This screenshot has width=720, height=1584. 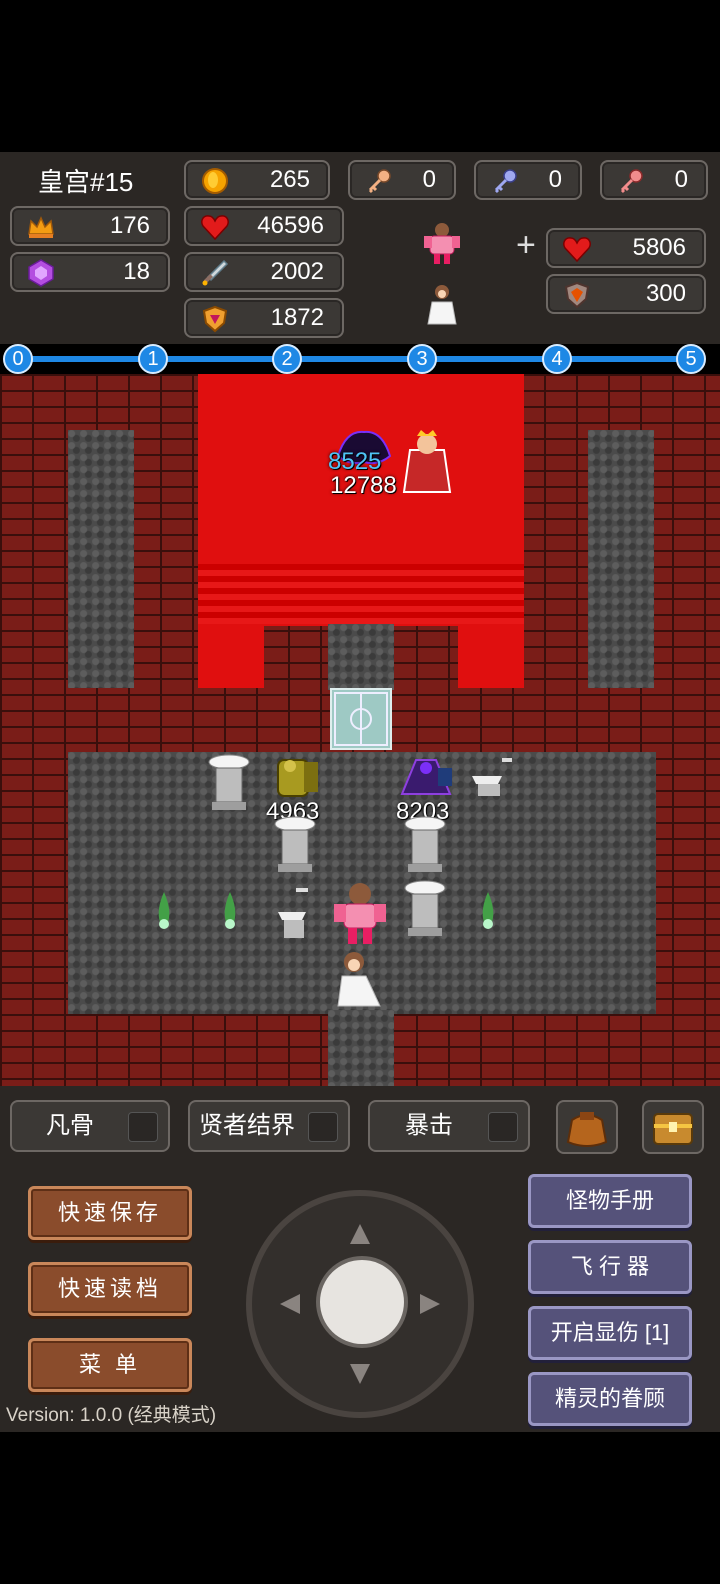 I want to click on stone-column-left, so click(x=101, y=559).